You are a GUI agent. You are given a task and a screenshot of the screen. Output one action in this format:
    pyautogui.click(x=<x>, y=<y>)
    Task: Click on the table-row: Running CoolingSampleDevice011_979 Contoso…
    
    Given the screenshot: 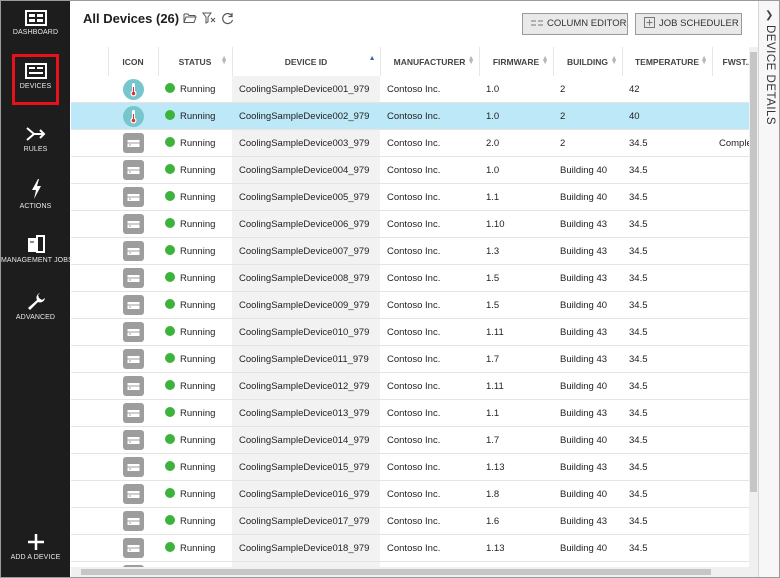 What is the action you would take?
    pyautogui.click(x=410, y=359)
    